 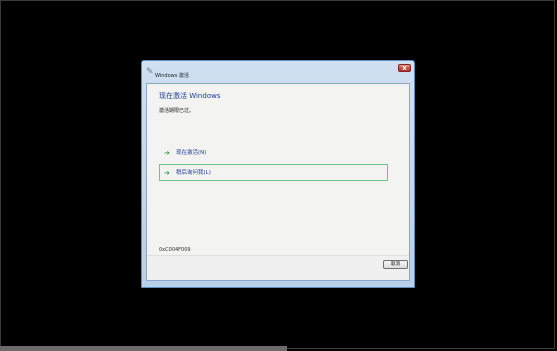 What do you see at coordinates (175, 250) in the screenshot?
I see `error-code: 0xC004F009` at bounding box center [175, 250].